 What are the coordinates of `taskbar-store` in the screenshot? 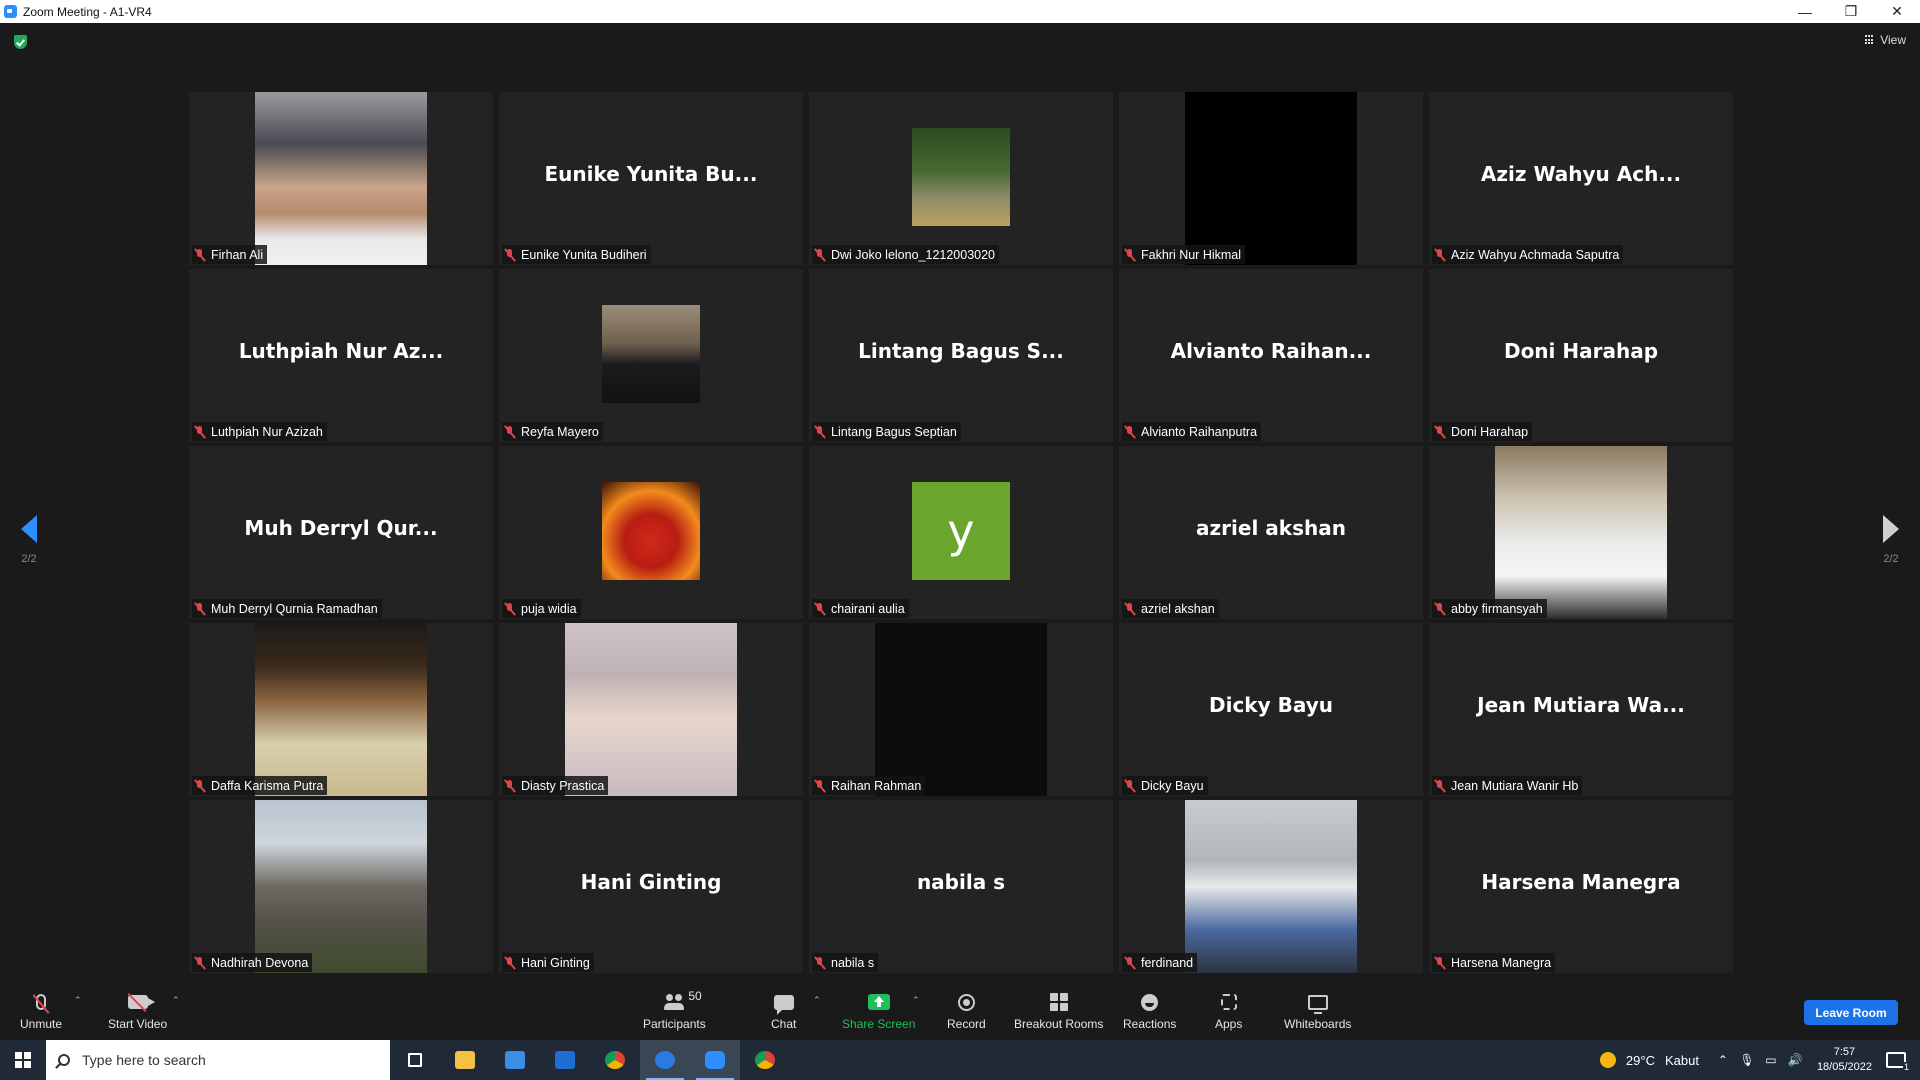 It's located at (515, 1060).